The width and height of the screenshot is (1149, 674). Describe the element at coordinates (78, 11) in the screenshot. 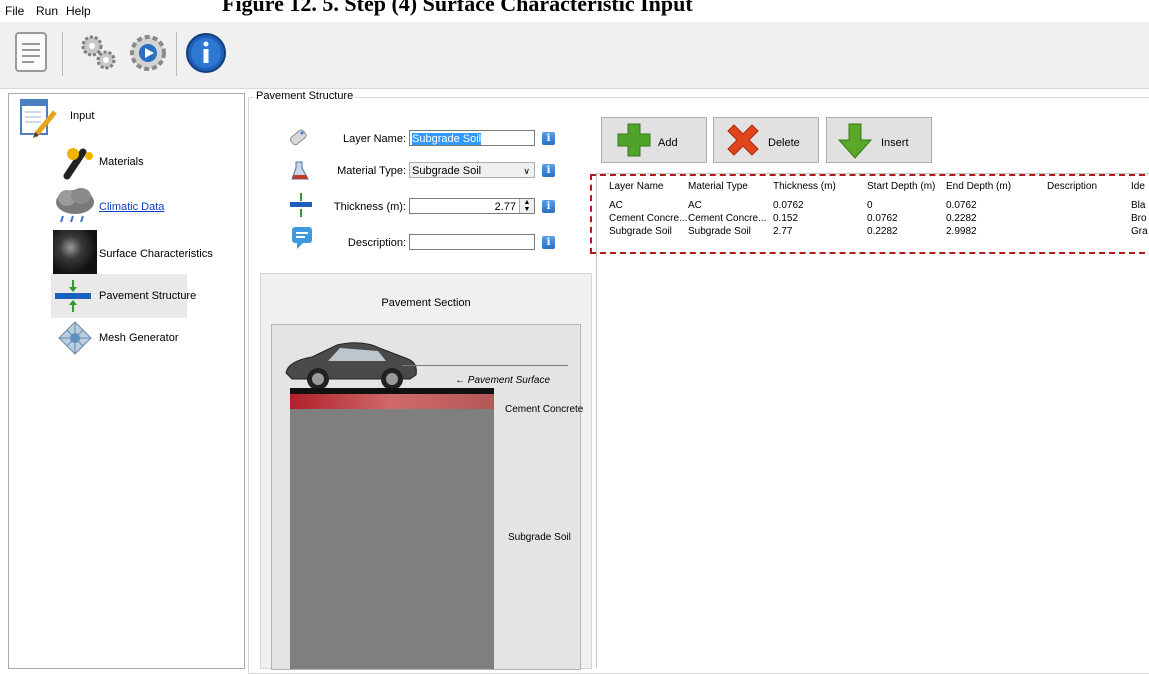

I see `menu-help: Help` at that location.